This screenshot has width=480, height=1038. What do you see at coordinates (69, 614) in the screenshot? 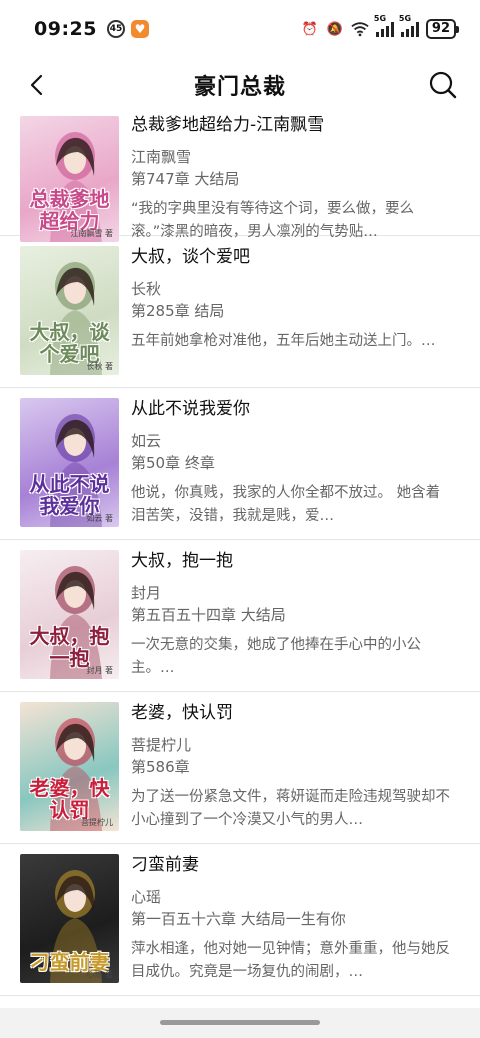
I see `book-cover: 大叔，抱一抱 封月 著` at bounding box center [69, 614].